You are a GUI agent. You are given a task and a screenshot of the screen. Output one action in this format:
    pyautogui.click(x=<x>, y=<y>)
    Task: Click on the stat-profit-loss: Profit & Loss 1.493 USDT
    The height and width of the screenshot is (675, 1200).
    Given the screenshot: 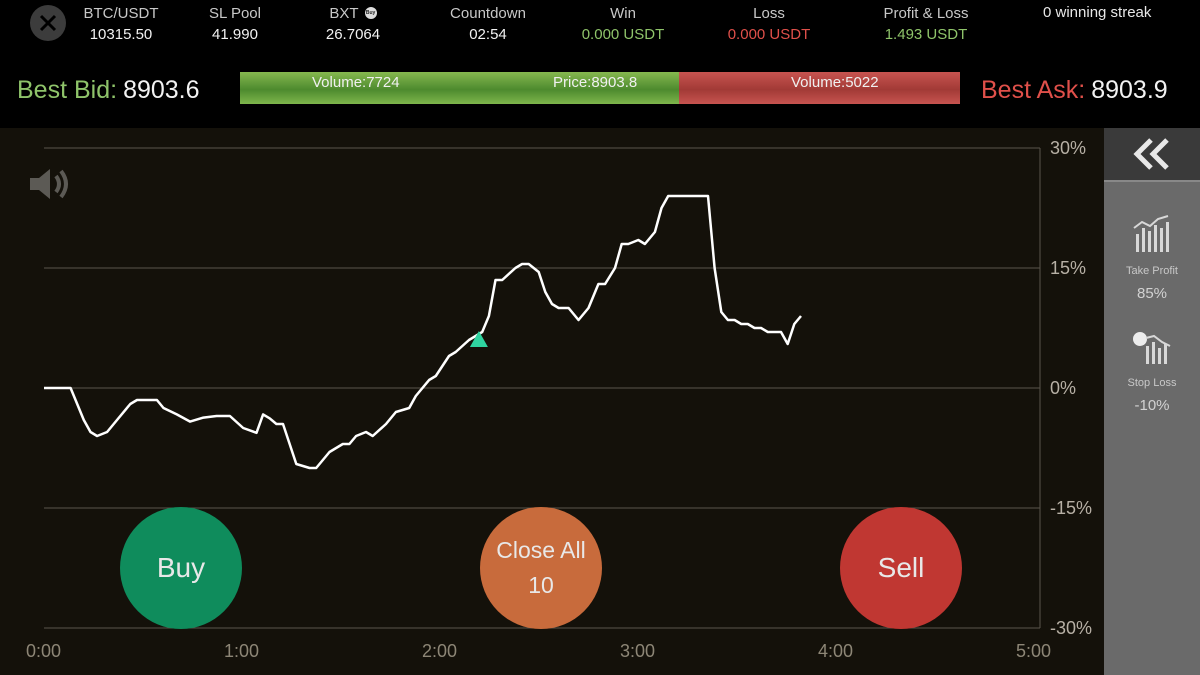 What is the action you would take?
    pyautogui.click(x=926, y=24)
    